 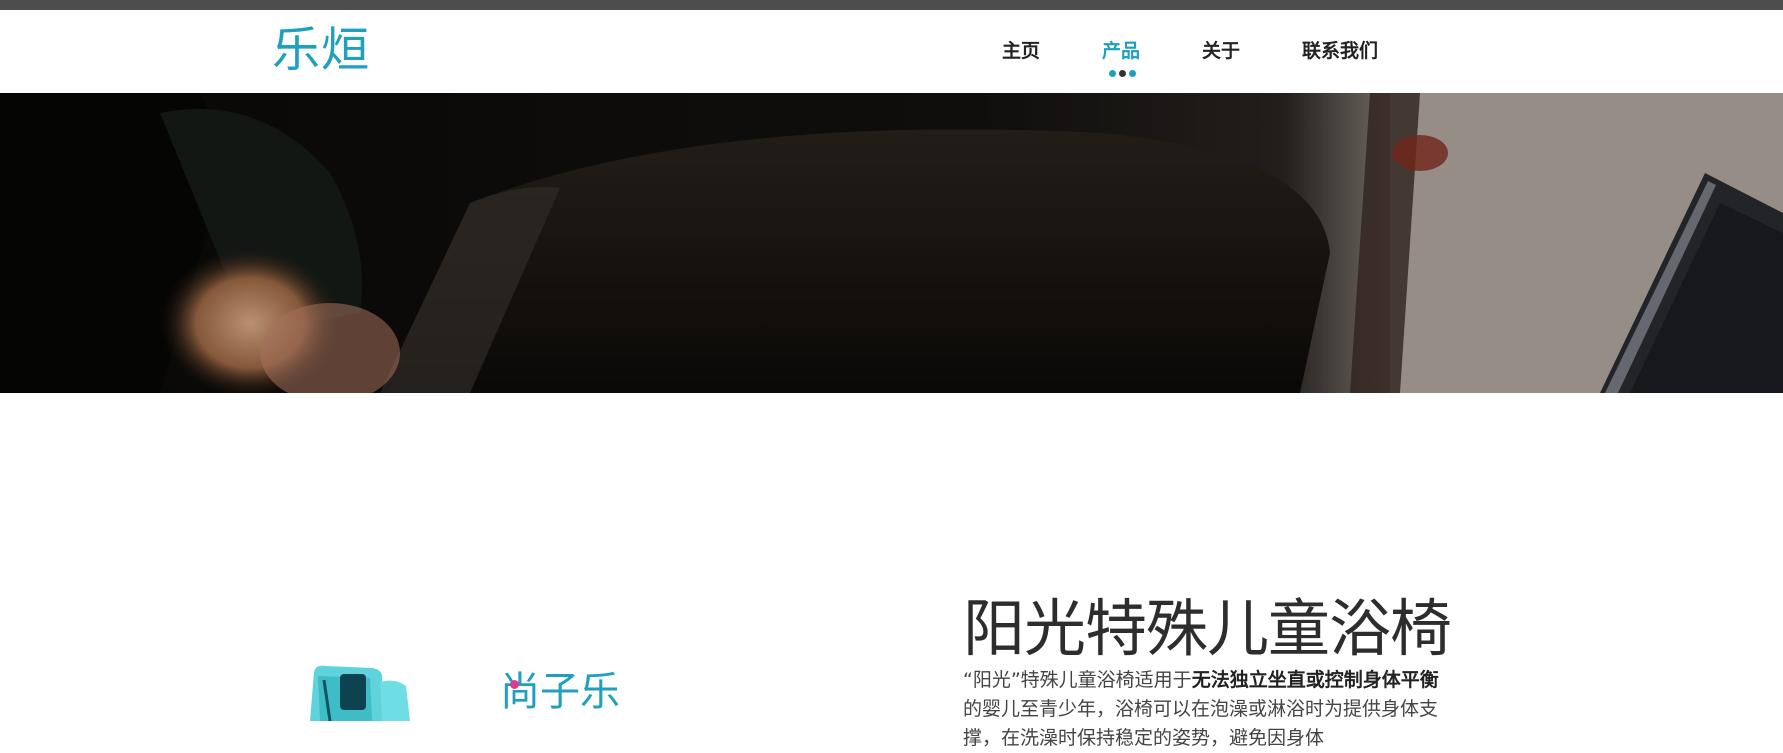 I want to click on product-title: 阳光特殊儿童浴椅, so click(x=1207, y=628).